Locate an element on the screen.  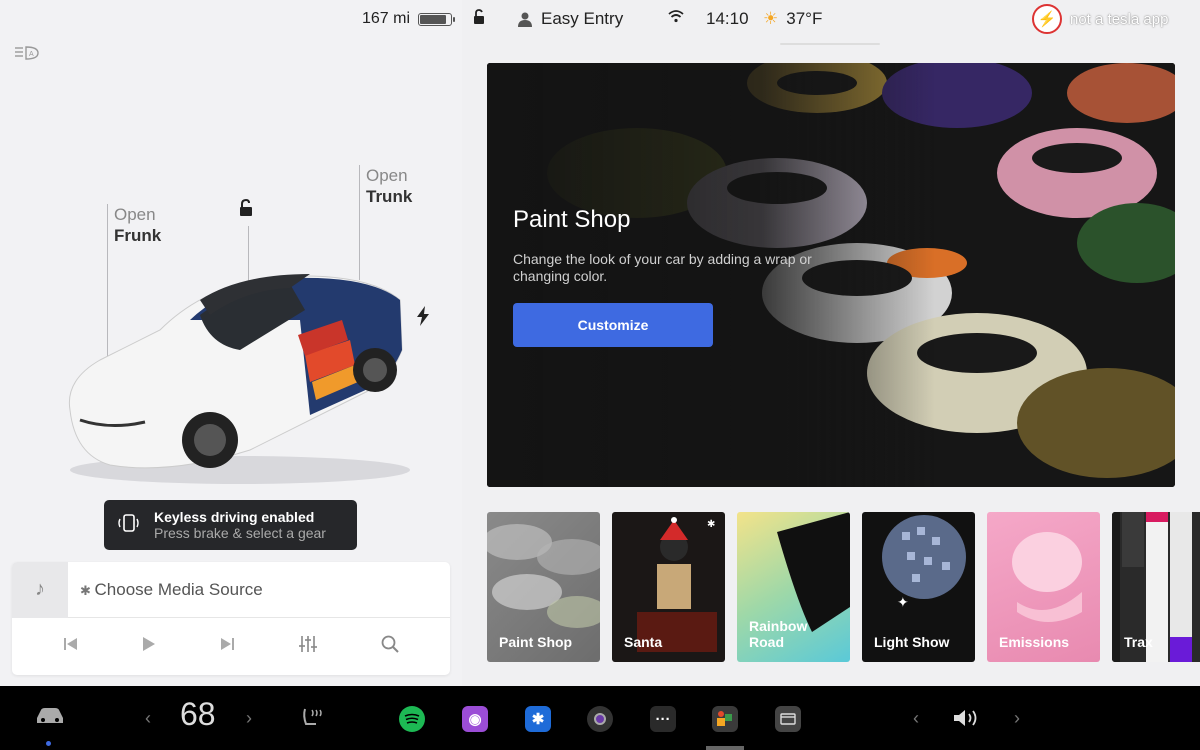
previous-track-icon is located at coordinates (71, 646).